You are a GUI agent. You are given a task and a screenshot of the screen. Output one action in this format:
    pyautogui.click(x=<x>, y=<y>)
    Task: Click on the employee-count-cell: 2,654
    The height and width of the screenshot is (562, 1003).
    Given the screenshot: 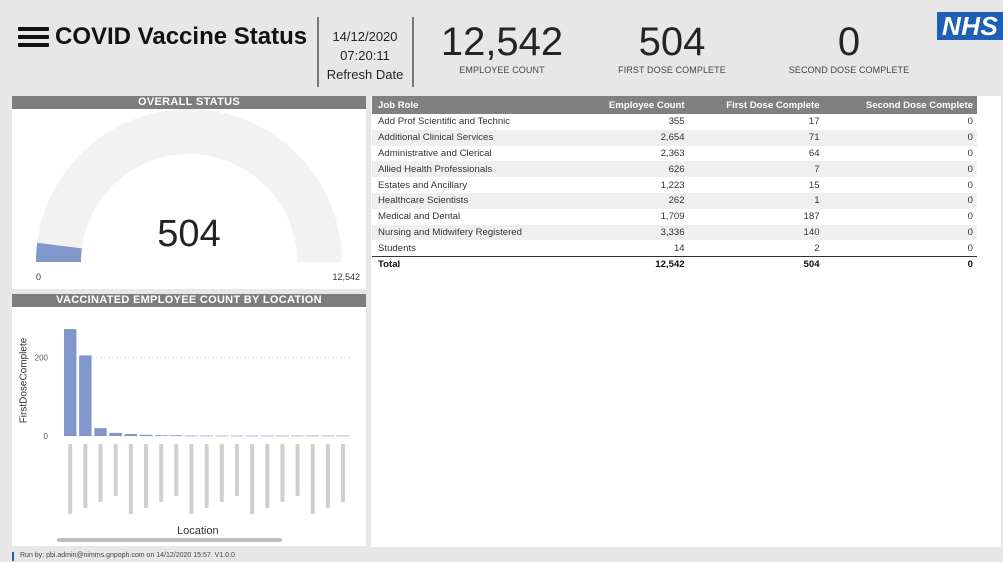 What is the action you would take?
    pyautogui.click(x=633, y=137)
    